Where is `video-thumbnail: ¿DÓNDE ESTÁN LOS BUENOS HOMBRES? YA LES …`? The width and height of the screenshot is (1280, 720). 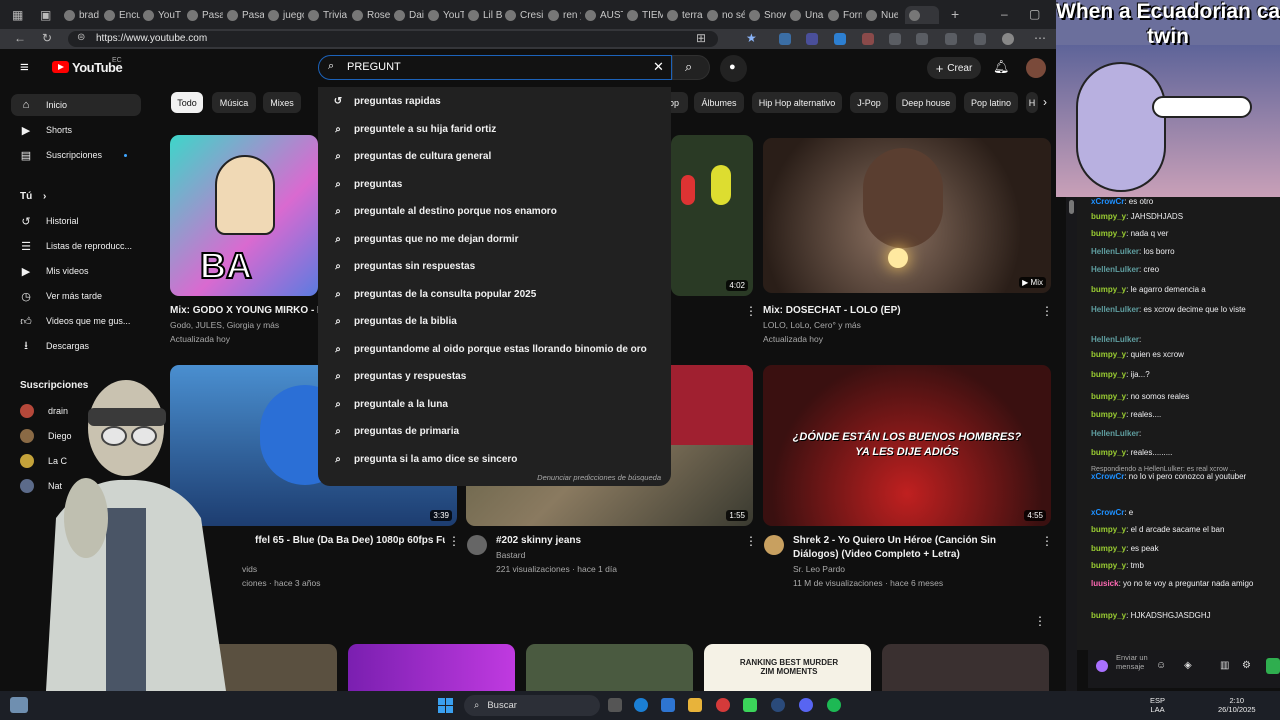
video-thumbnail: ¿DÓNDE ESTÁN LOS BUENOS HOMBRES? YA LES … is located at coordinates (907, 445).